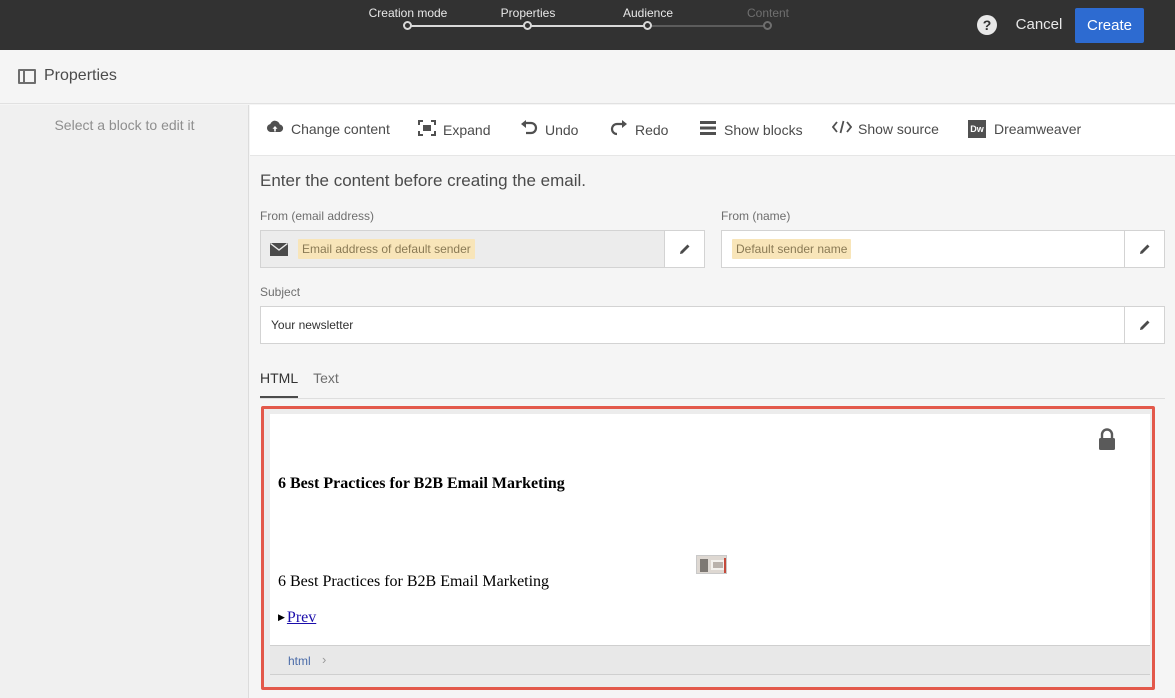 The image size is (1175, 698). What do you see at coordinates (80, 76) in the screenshot?
I see `properties-title: Properties` at bounding box center [80, 76].